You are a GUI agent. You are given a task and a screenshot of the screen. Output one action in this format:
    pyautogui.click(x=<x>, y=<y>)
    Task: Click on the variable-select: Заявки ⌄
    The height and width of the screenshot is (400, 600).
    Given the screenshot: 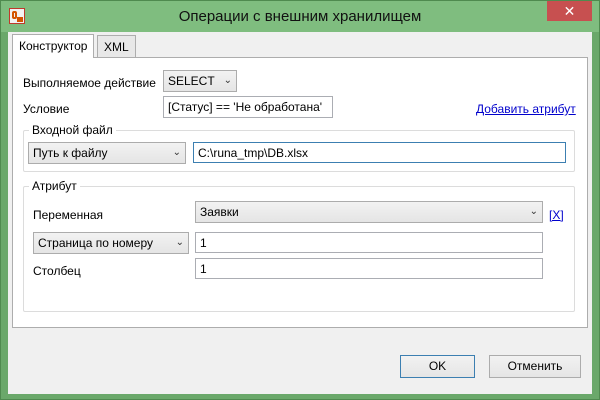 What is the action you would take?
    pyautogui.click(x=369, y=212)
    